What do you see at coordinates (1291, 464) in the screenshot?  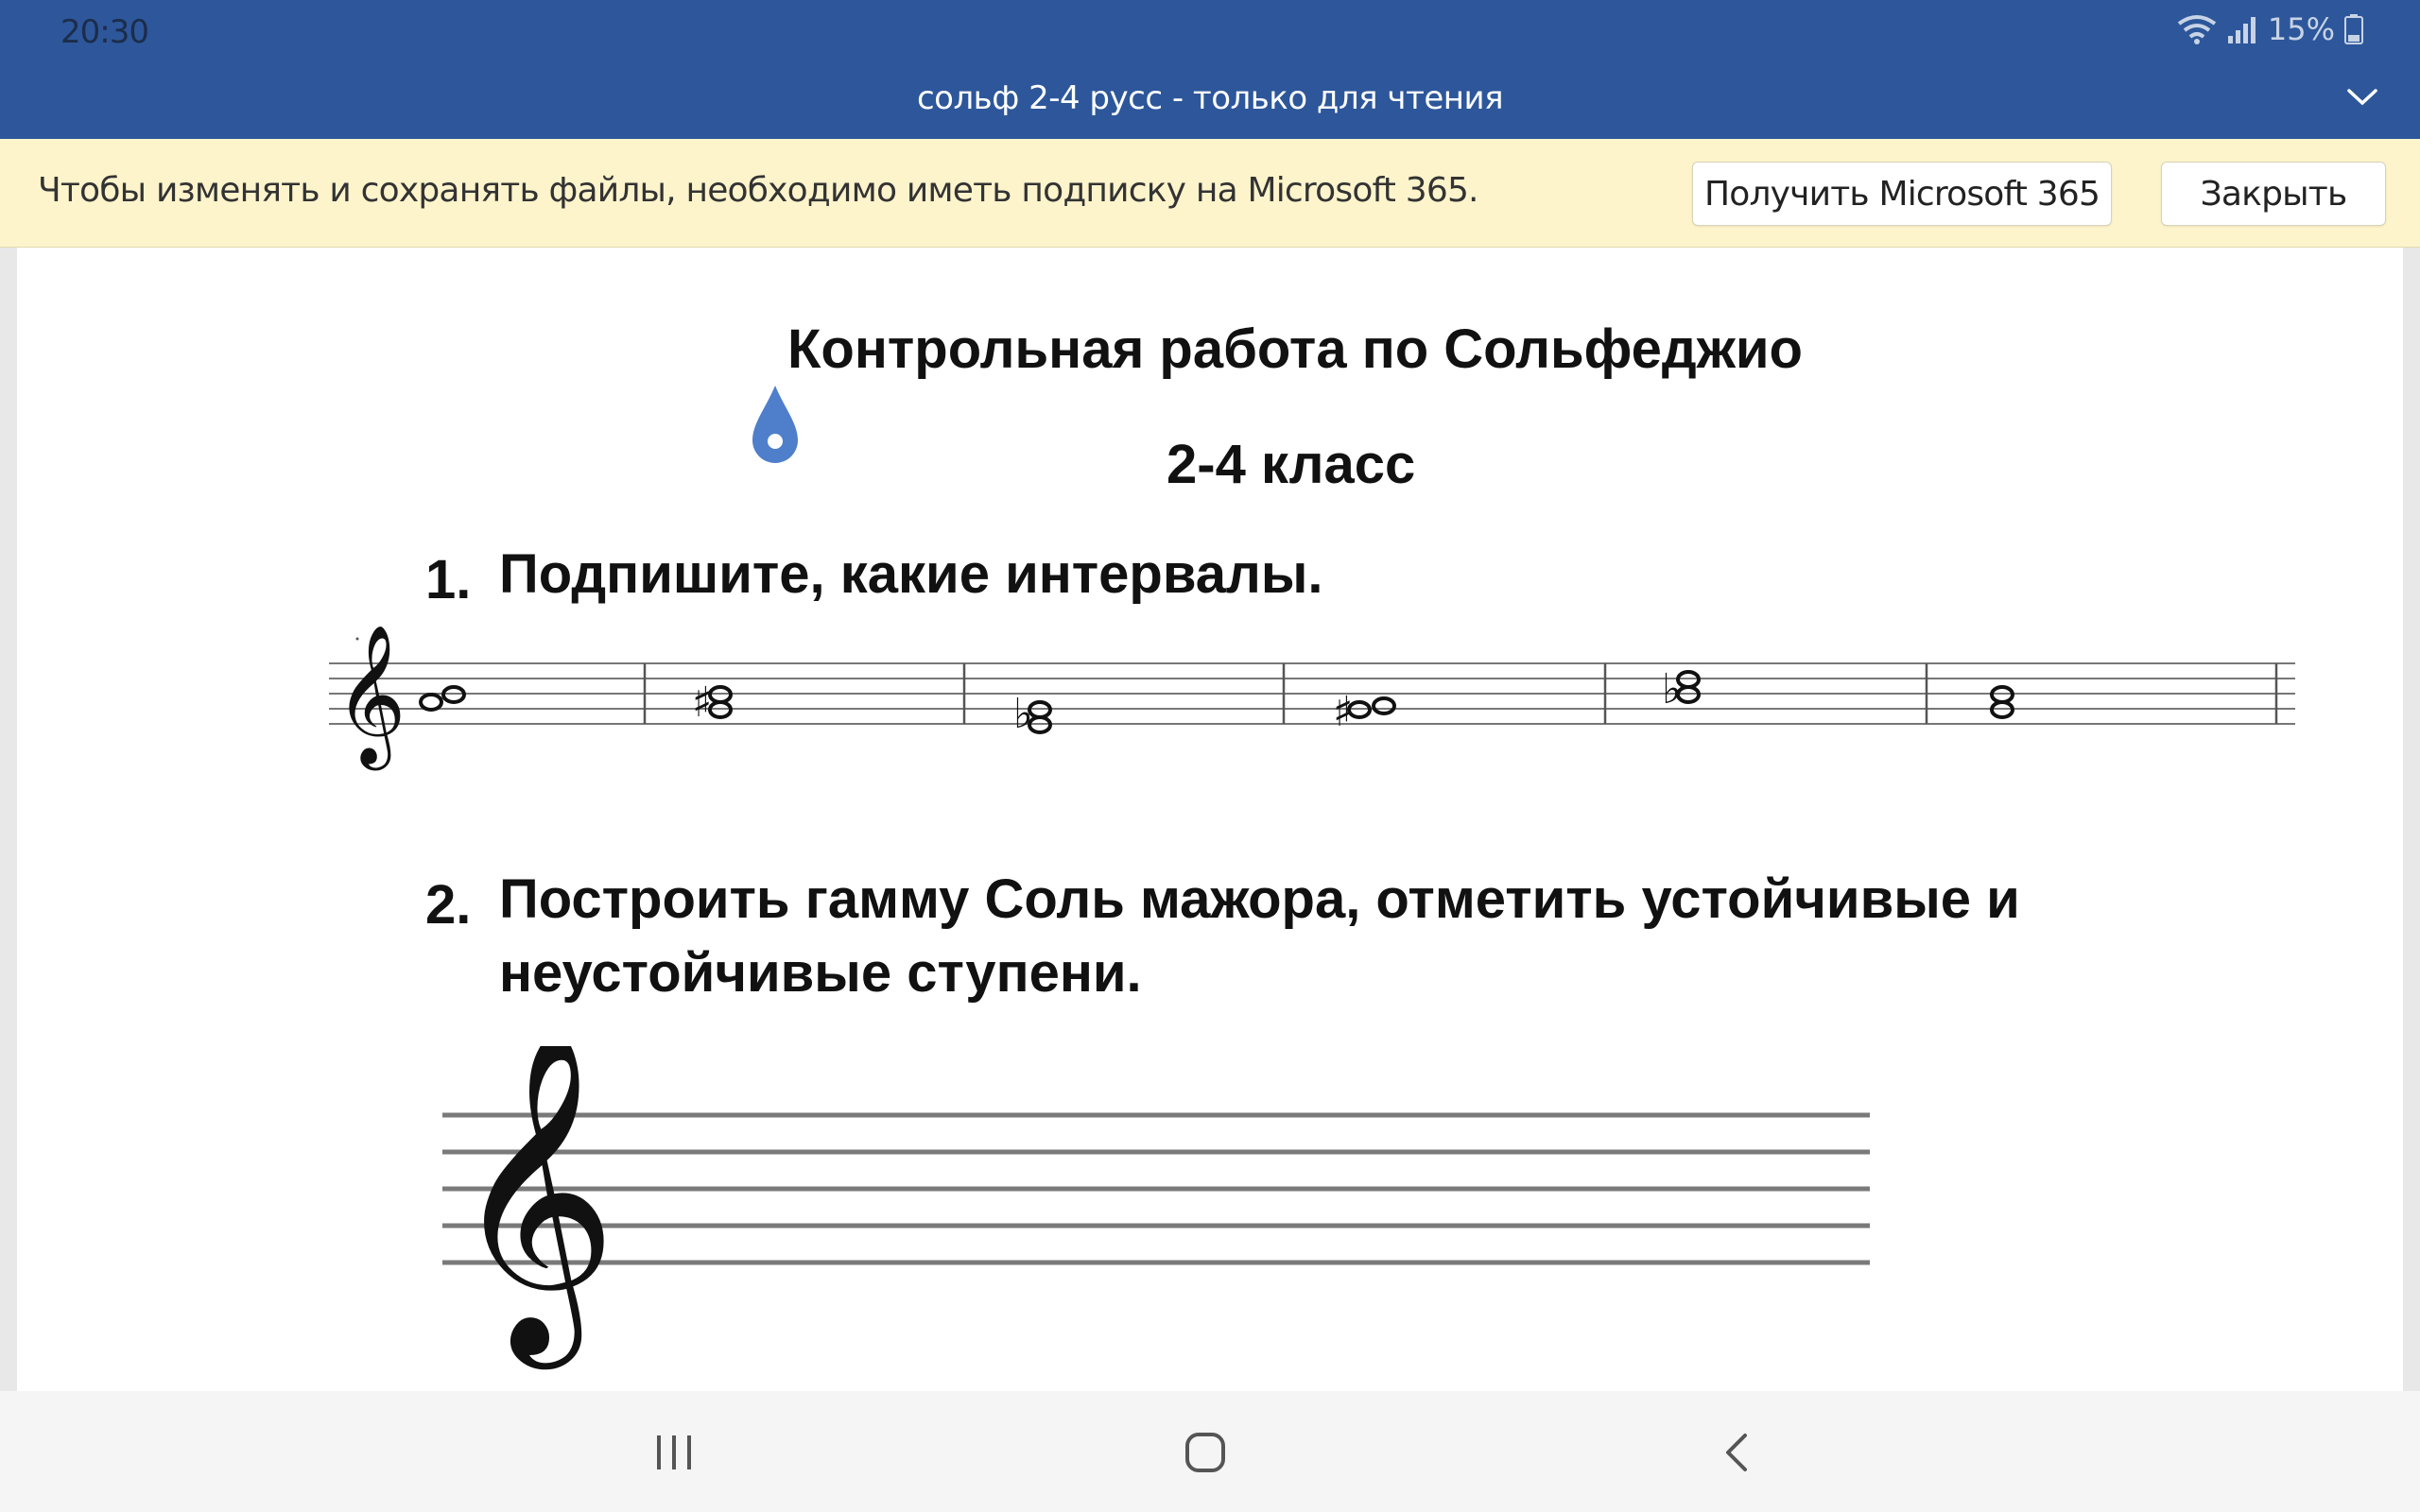 I see `document-subheading: 2-4 класс` at bounding box center [1291, 464].